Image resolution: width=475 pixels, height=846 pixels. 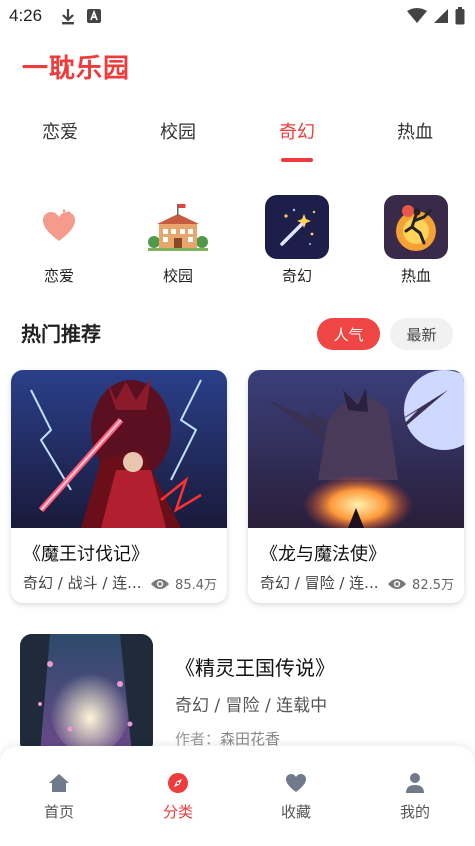 I want to click on home-icon, so click(x=59, y=783).